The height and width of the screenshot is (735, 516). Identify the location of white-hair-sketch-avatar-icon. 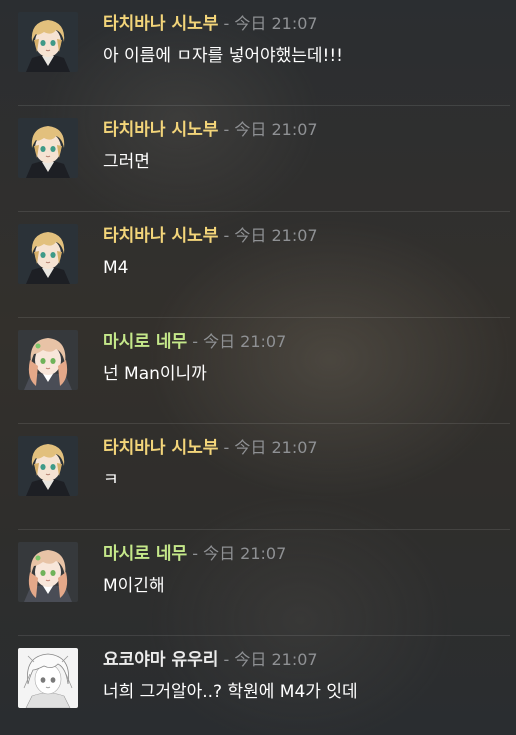
(48, 678).